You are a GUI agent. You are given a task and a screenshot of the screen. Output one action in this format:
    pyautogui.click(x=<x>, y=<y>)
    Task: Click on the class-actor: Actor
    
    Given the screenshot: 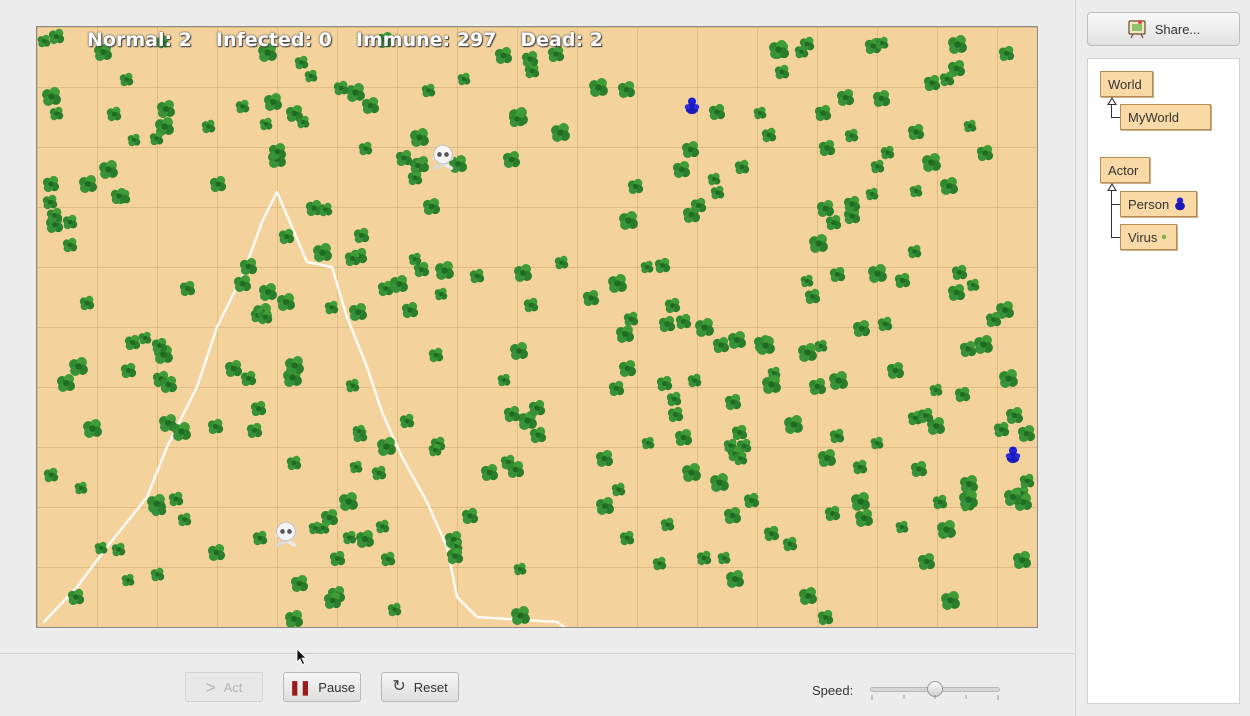 What is the action you would take?
    pyautogui.click(x=1125, y=170)
    